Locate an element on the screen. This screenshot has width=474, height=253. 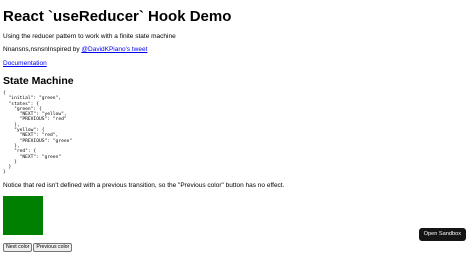
documentation-link: Documentation is located at coordinates (25, 63).